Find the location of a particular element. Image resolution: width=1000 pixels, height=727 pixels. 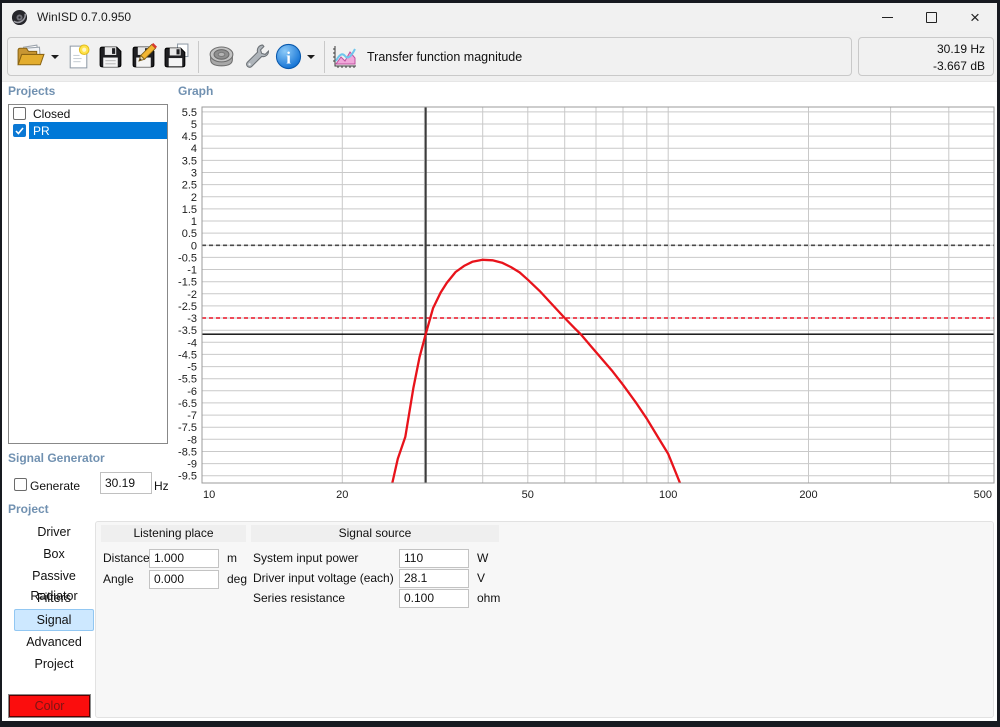

floppy-copy-icon is located at coordinates (176, 55).